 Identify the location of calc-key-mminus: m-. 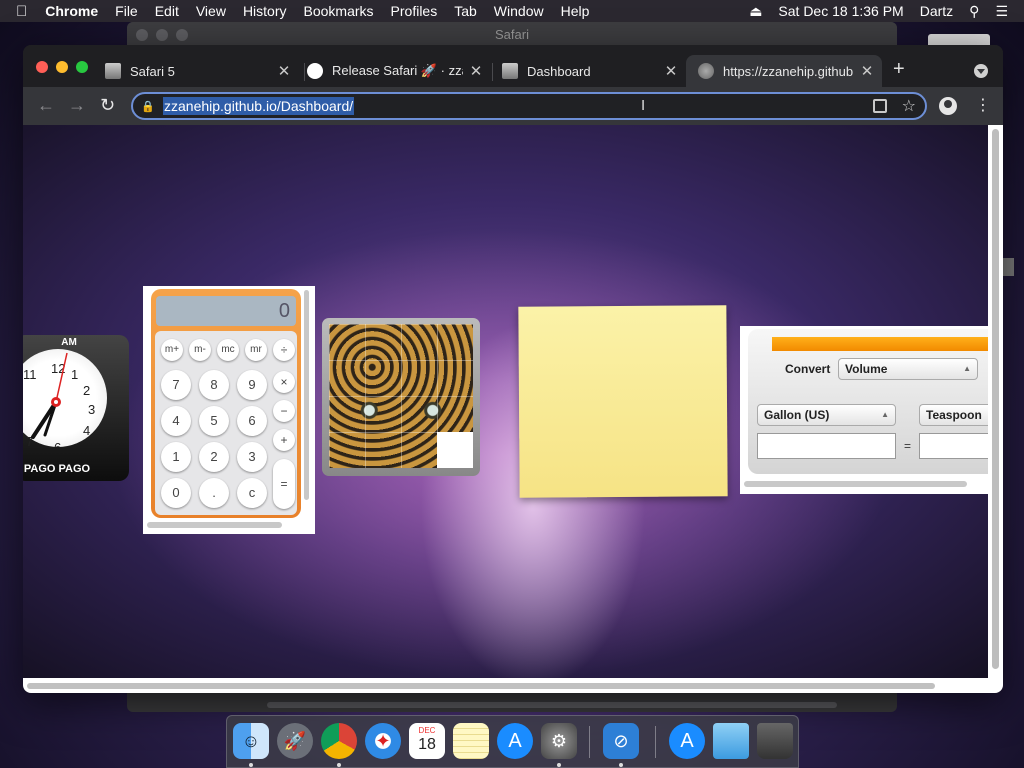
(200, 350).